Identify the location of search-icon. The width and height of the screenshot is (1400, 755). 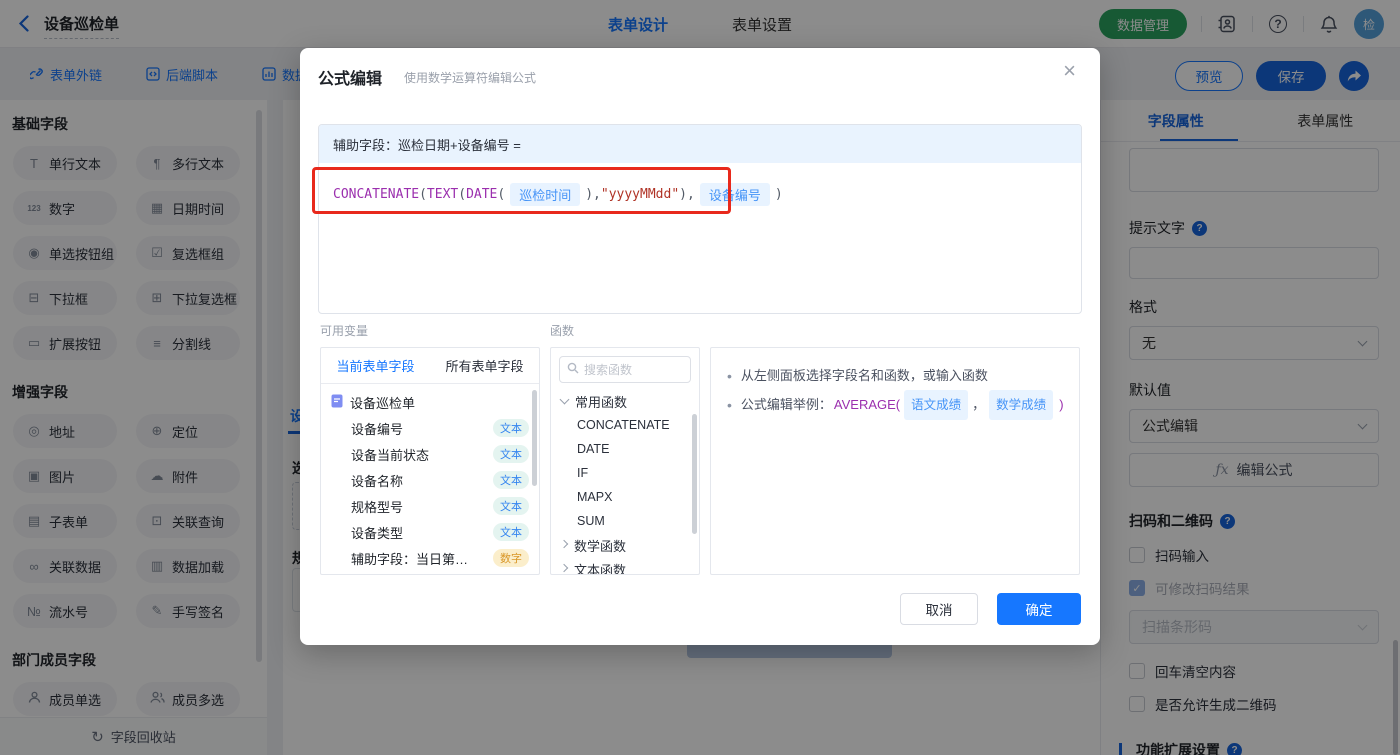
(573, 369).